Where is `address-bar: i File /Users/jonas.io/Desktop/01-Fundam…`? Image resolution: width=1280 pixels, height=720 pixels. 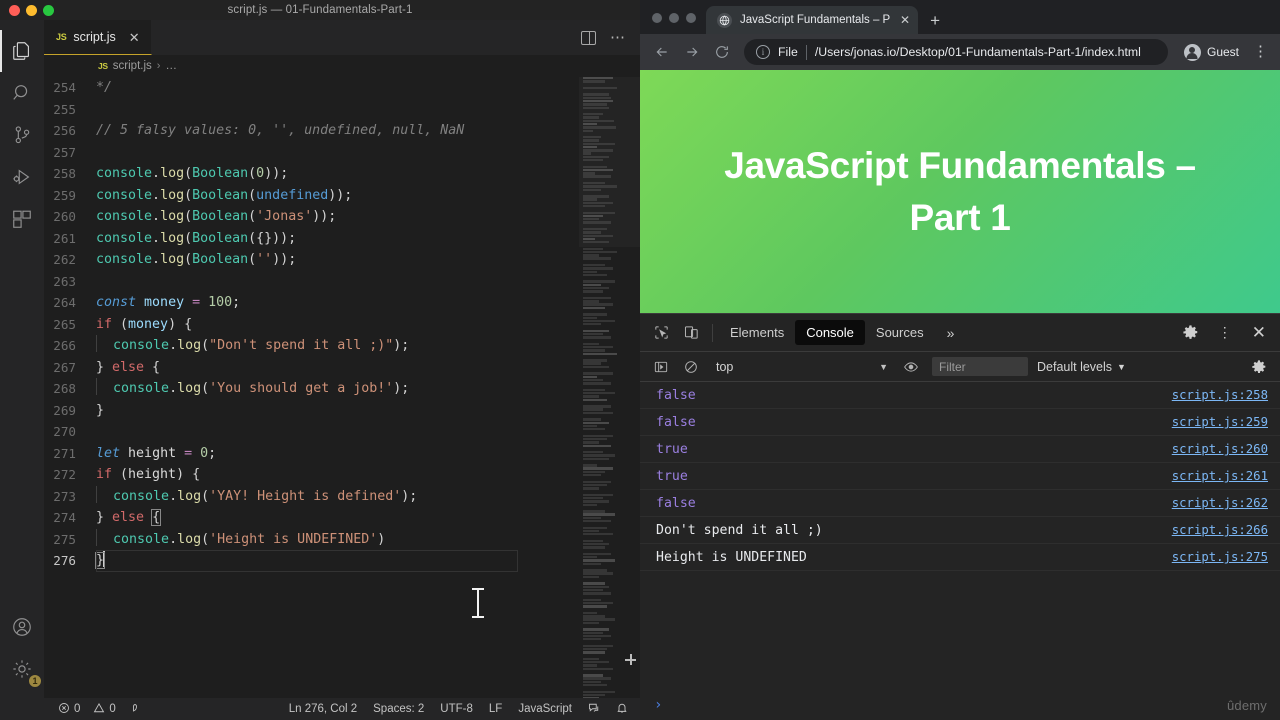
address-bar: i File /Users/jonas.io/Desktop/01-Fundam… is located at coordinates (956, 52).